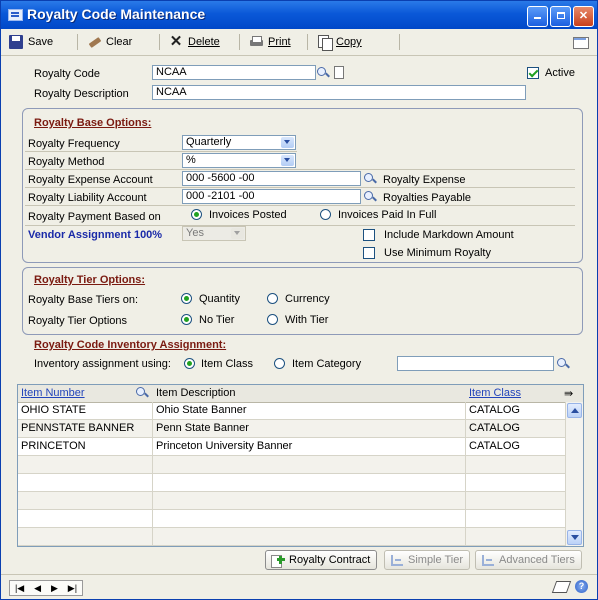 This screenshot has height=600, width=598. What do you see at coordinates (83, 300) in the screenshot?
I see `base-tiers-label: Royalty Base Tiers on:` at bounding box center [83, 300].